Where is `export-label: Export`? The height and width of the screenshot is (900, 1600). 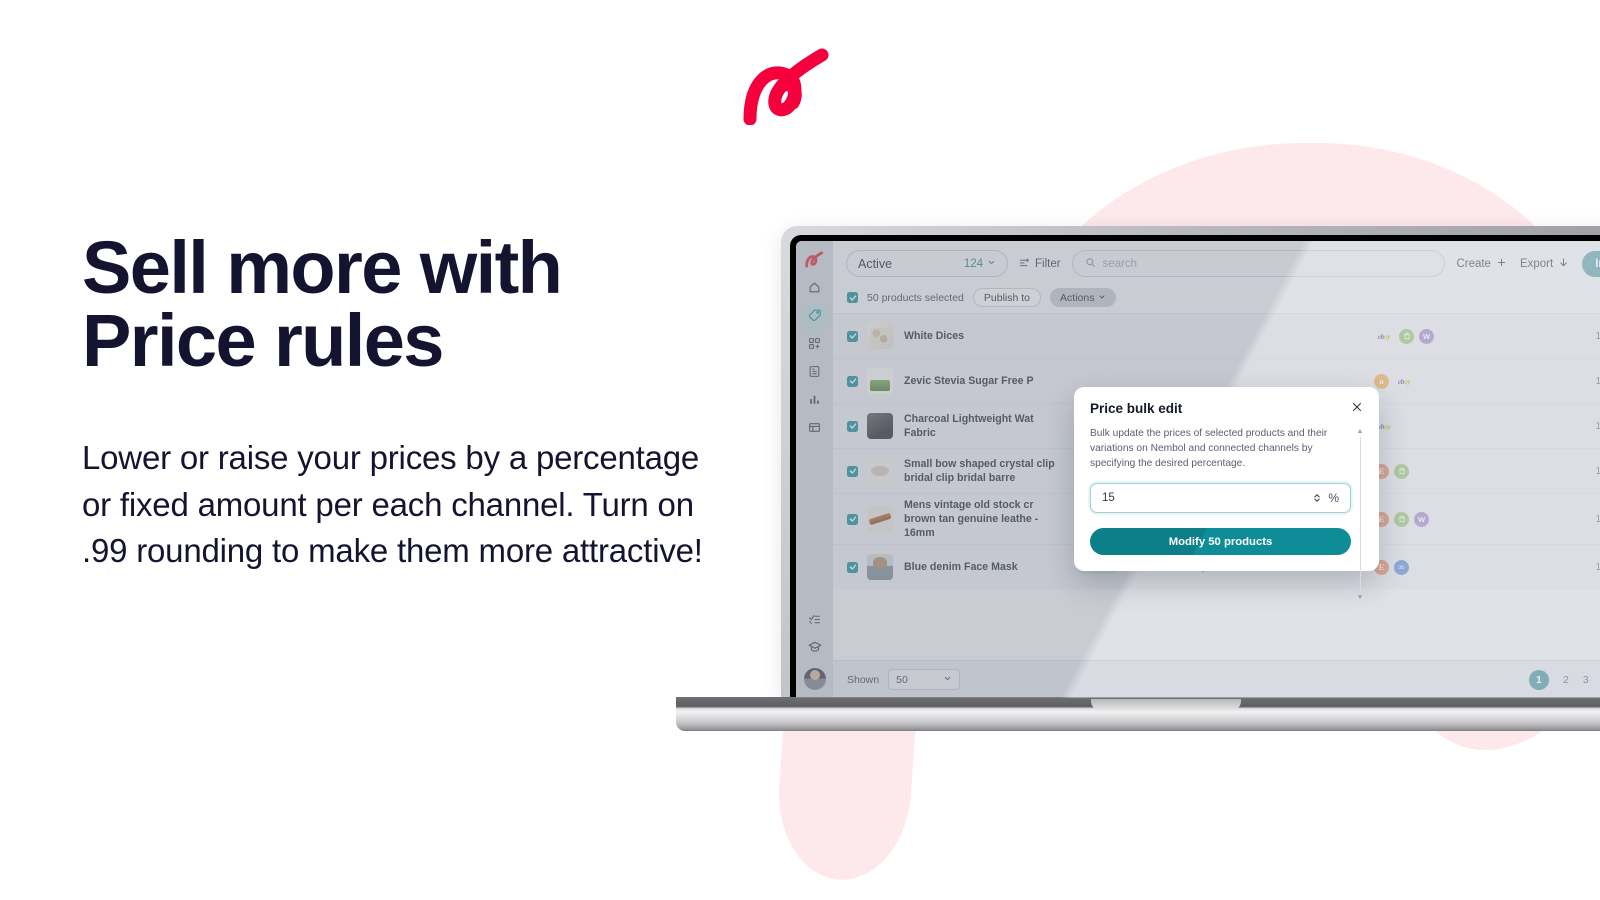
export-label: Export is located at coordinates (1536, 263).